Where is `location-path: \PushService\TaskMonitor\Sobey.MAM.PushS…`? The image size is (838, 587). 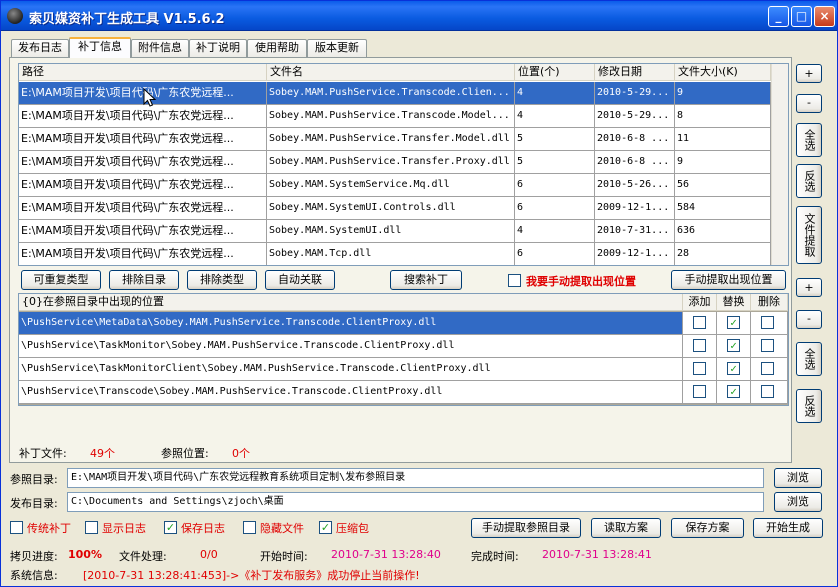 location-path: \PushService\TaskMonitor\Sobey.MAM.PushS… is located at coordinates (351, 346).